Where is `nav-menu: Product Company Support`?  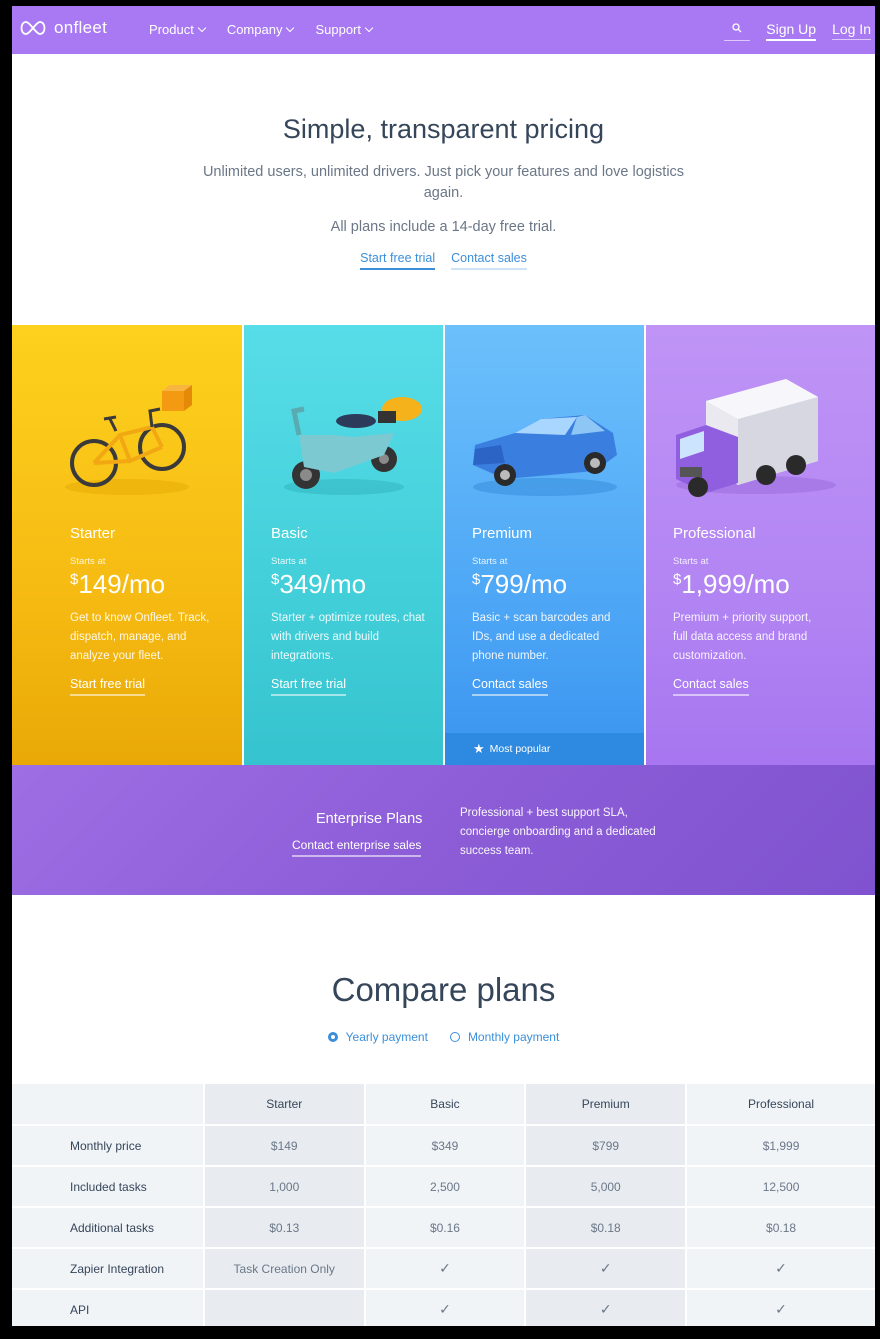
nav-menu: Product Company Support is located at coordinates (261, 29).